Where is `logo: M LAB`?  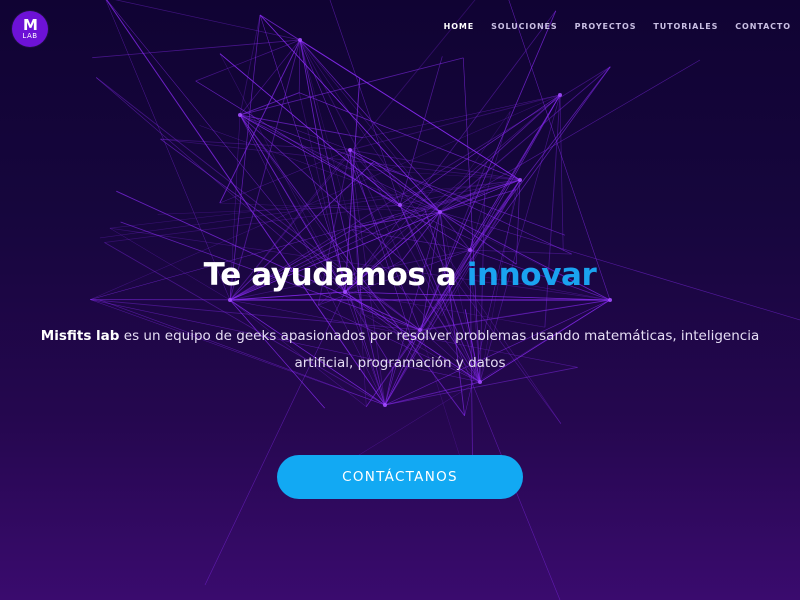
logo: M LAB is located at coordinates (30, 29).